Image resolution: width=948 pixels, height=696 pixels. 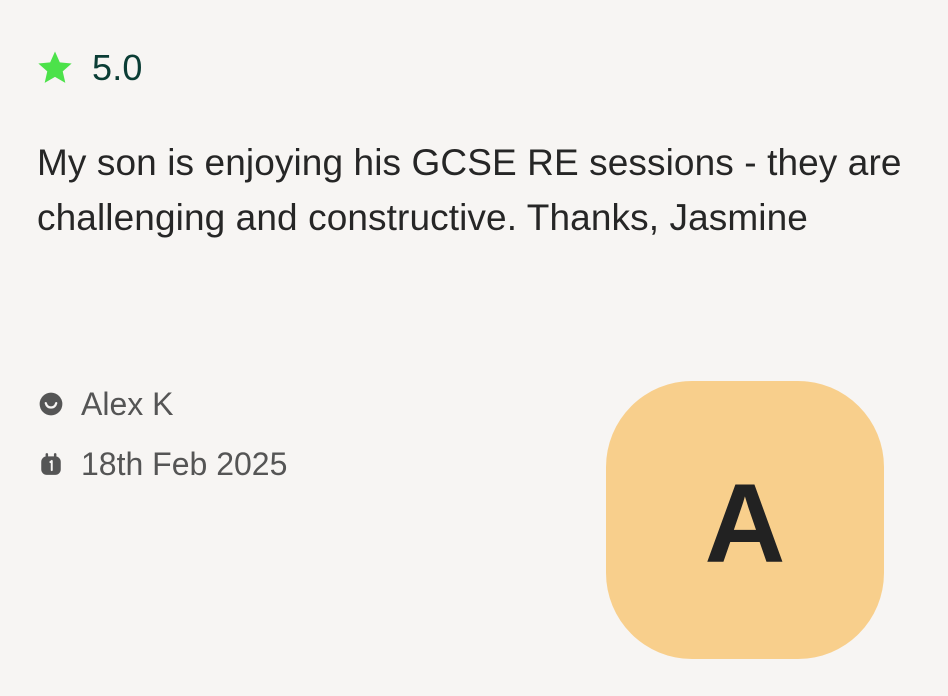 I want to click on author-row: Alex K, so click(x=298, y=404).